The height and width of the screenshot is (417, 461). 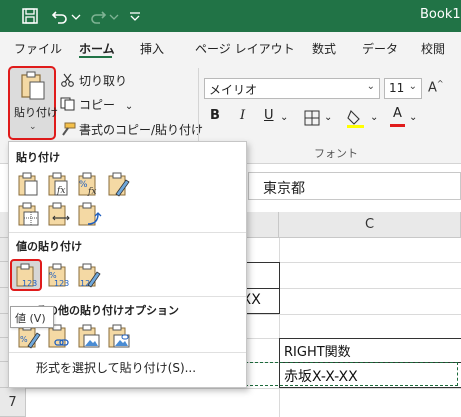 I want to click on paste-section-title: 貼り付け, so click(x=38, y=157).